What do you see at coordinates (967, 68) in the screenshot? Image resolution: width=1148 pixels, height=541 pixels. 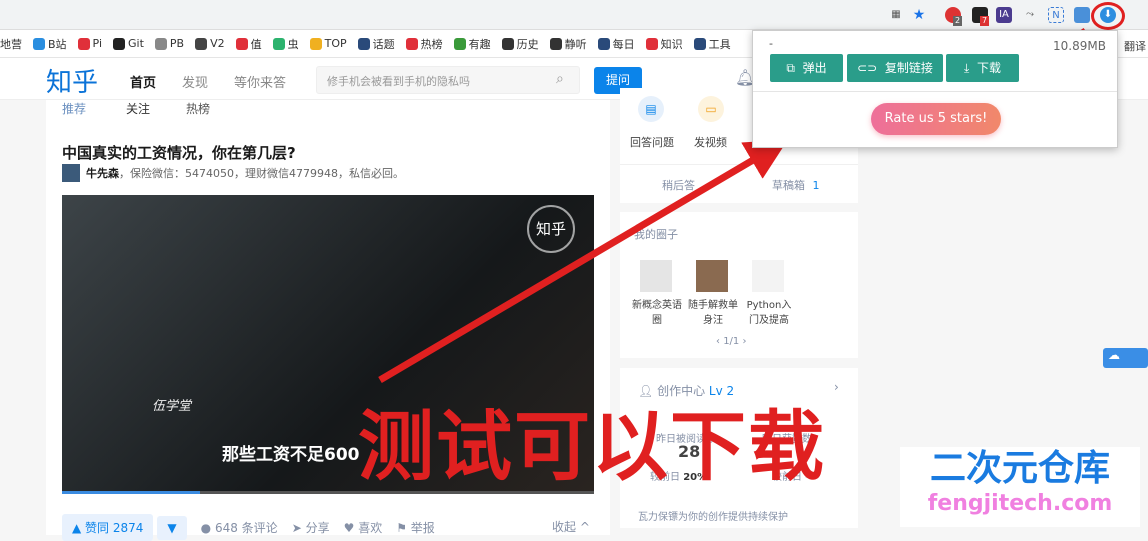 I see `download-icon: ⤓` at bounding box center [967, 68].